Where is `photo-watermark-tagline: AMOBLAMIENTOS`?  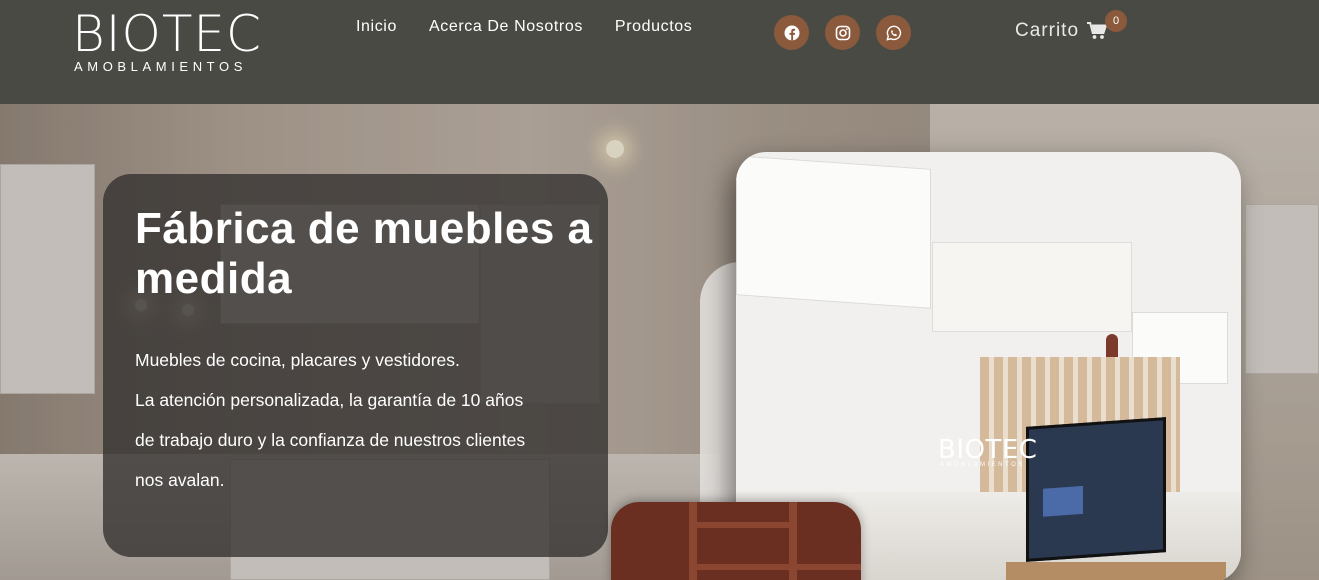
photo-watermark-tagline: AMOBLAMIENTOS is located at coordinates (982, 465).